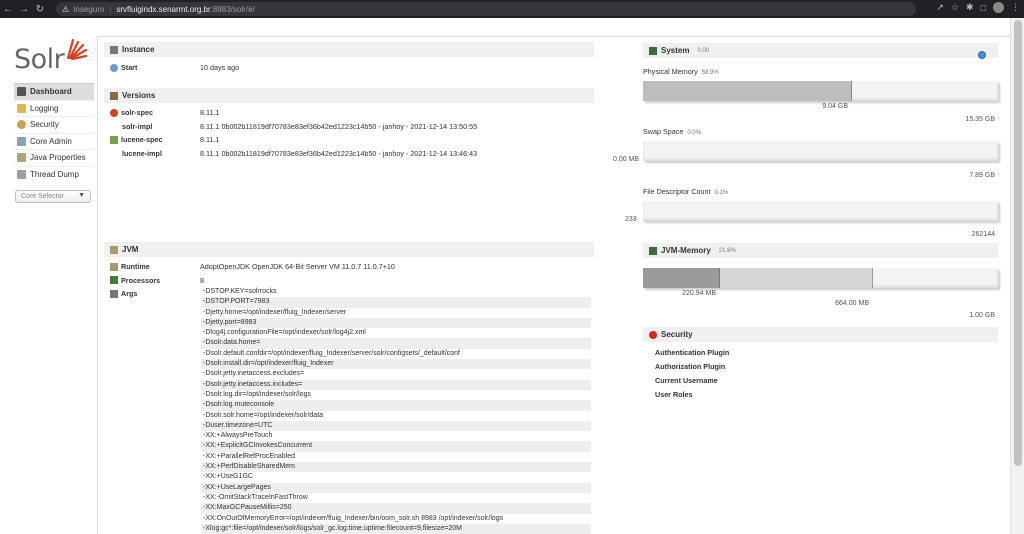 The width and height of the screenshot is (1024, 534). I want to click on system-title: System 0.00, so click(820, 50).